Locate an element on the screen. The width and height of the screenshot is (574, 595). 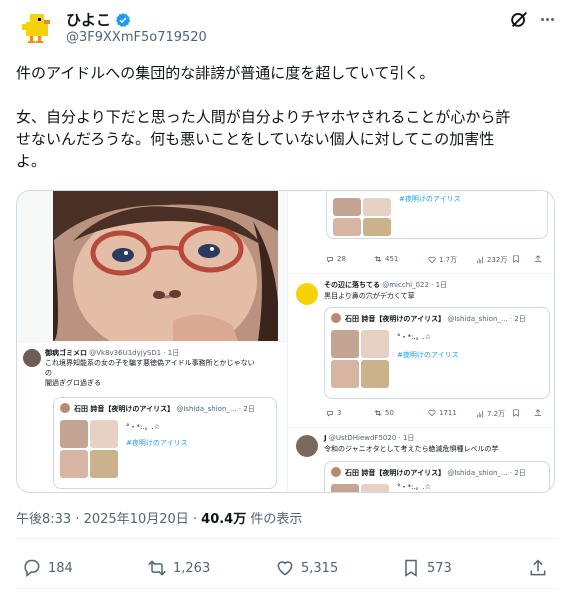
view-count: 232万 is located at coordinates (491, 260).